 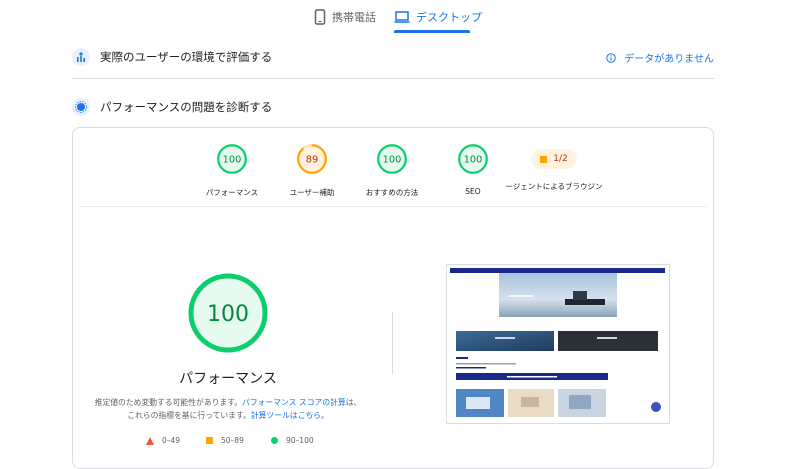 I want to click on calculator-link: 計算ツールはこちら。, so click(x=290, y=415).